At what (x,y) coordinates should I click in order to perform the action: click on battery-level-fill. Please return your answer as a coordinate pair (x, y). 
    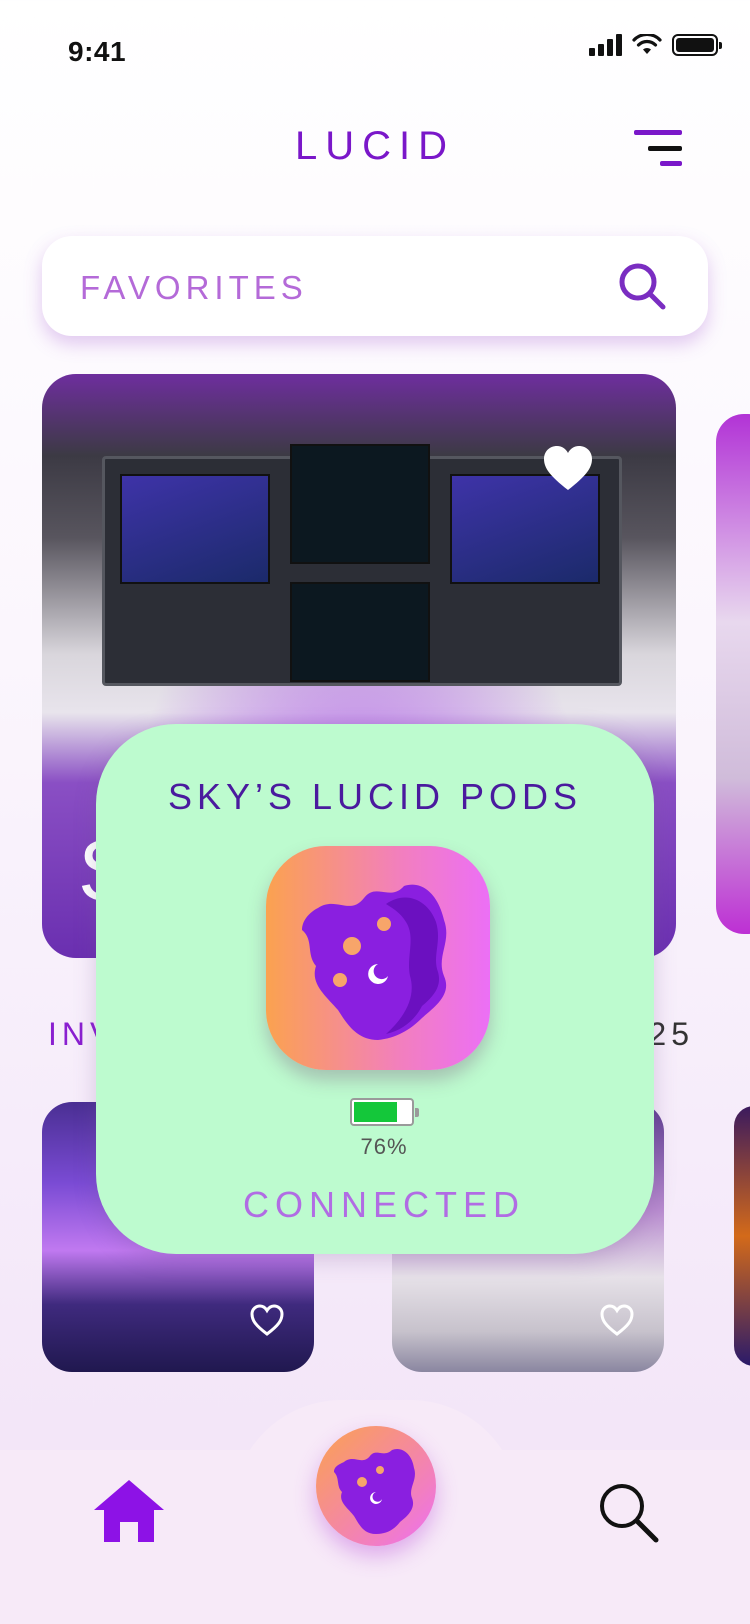
    Looking at the image, I should click on (375, 1112).